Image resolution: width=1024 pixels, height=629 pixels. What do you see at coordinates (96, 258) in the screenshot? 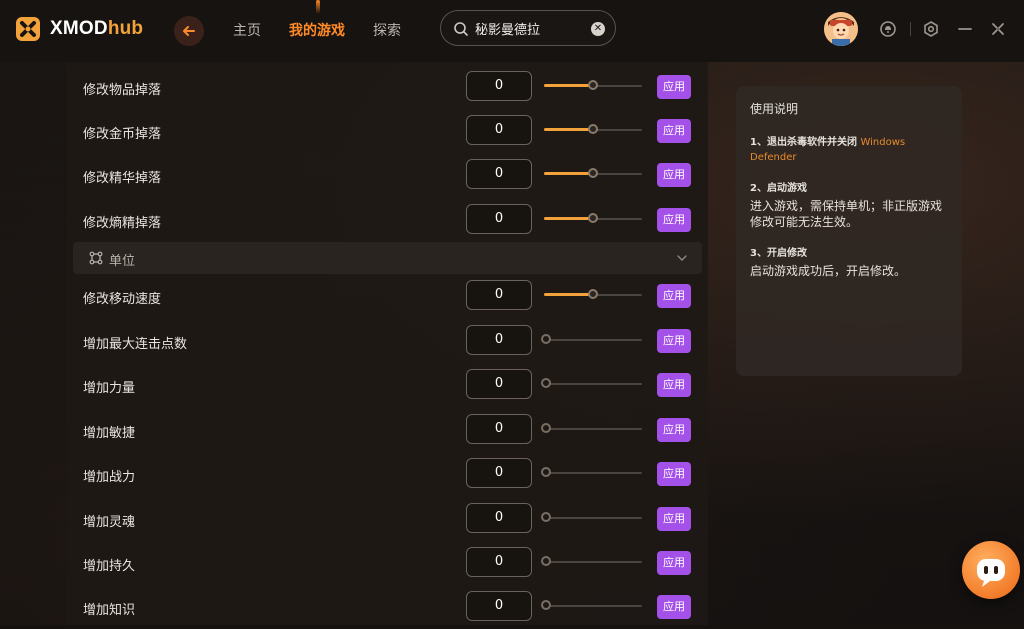
I see `unit-icon` at bounding box center [96, 258].